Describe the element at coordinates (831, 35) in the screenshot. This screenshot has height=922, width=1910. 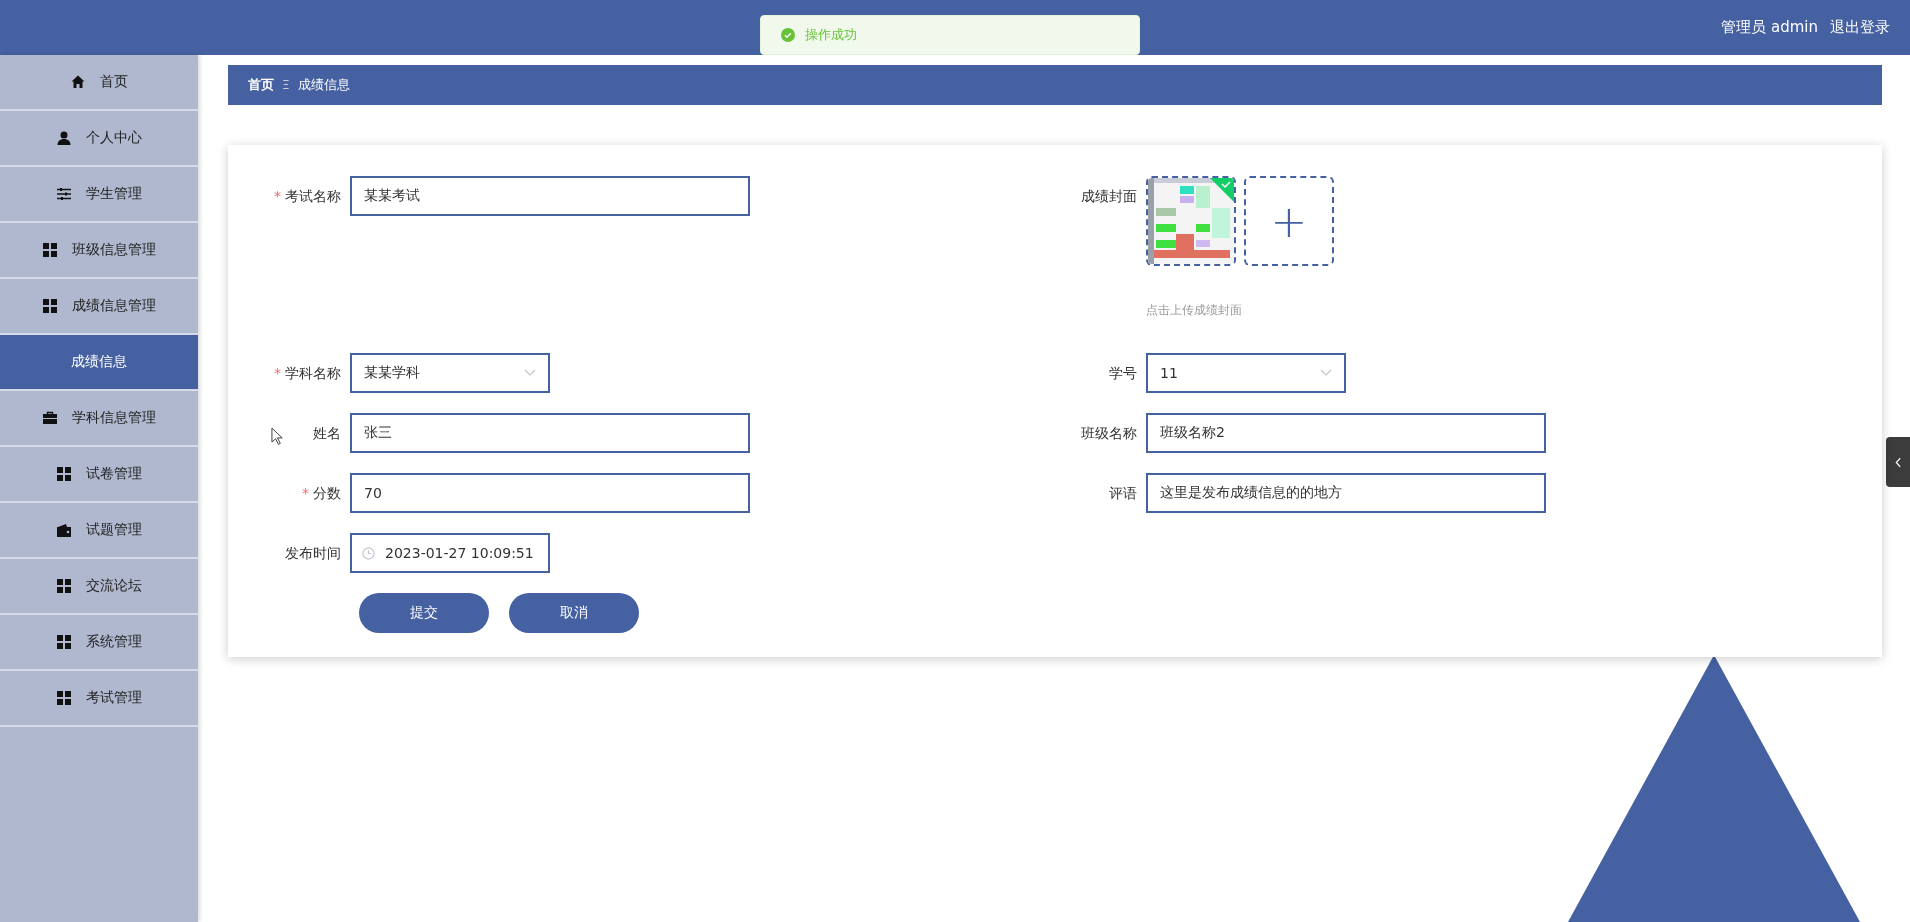
I see `toast-message: 操作成功` at that location.